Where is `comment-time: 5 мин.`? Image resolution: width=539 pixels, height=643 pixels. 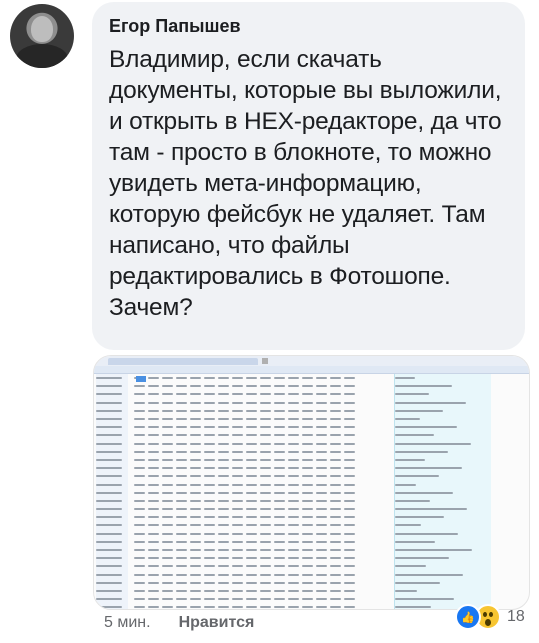
comment-time: 5 мин. is located at coordinates (127, 623).